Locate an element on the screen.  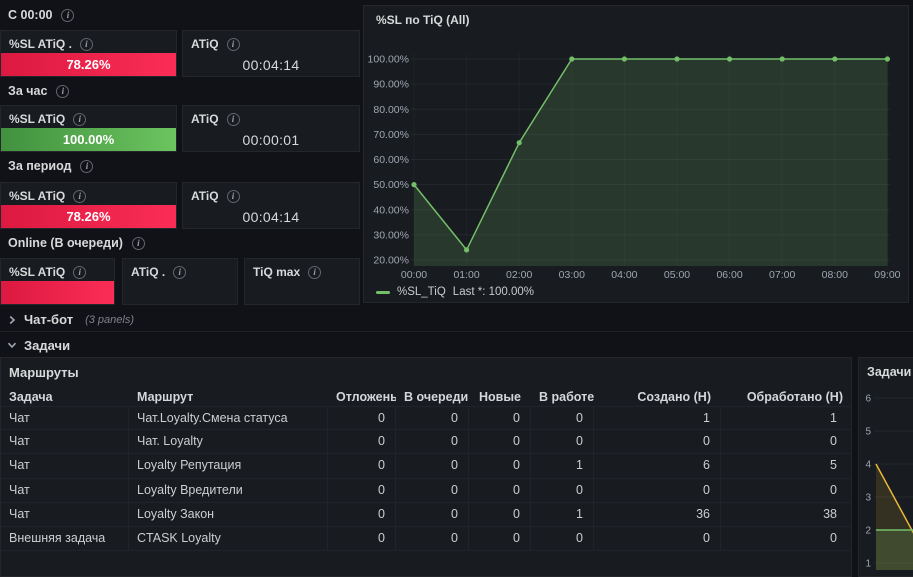
table-row: Чат Чат. Loyalty 0 0 0 0 0 0 is located at coordinates (426, 442).